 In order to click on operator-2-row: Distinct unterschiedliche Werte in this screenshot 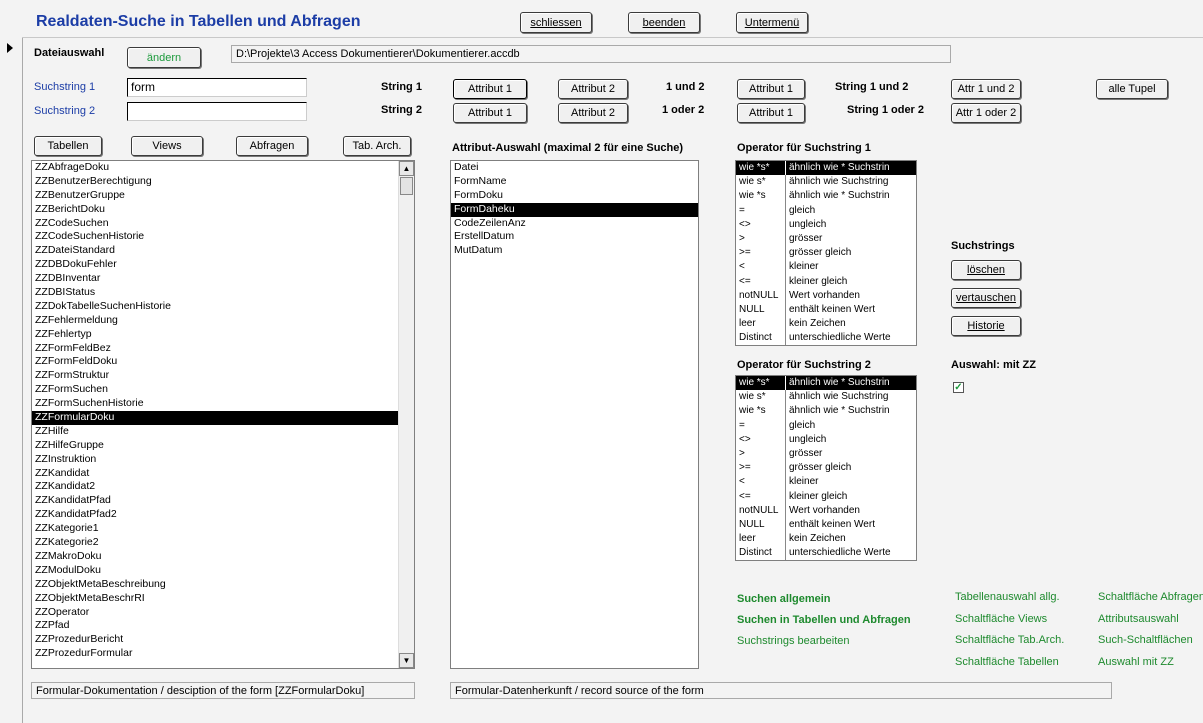, I will do `click(826, 553)`.